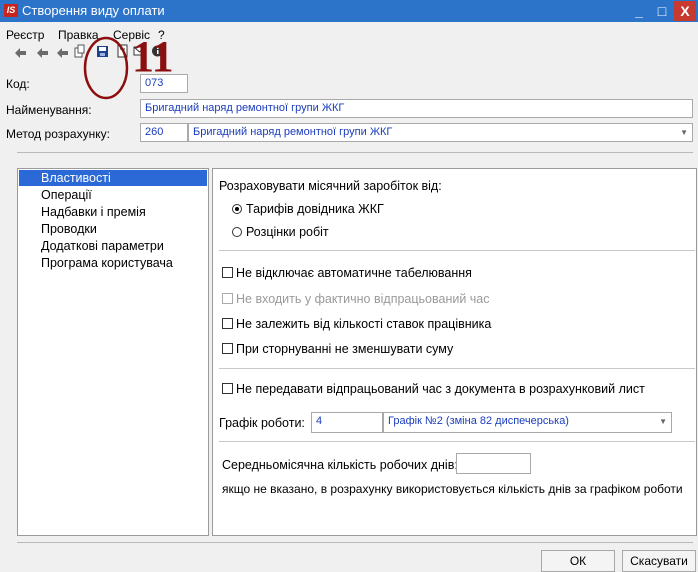 The width and height of the screenshot is (698, 572). Describe the element at coordinates (113, 229) in the screenshot. I see `nav-item-postings: Проводки` at that location.